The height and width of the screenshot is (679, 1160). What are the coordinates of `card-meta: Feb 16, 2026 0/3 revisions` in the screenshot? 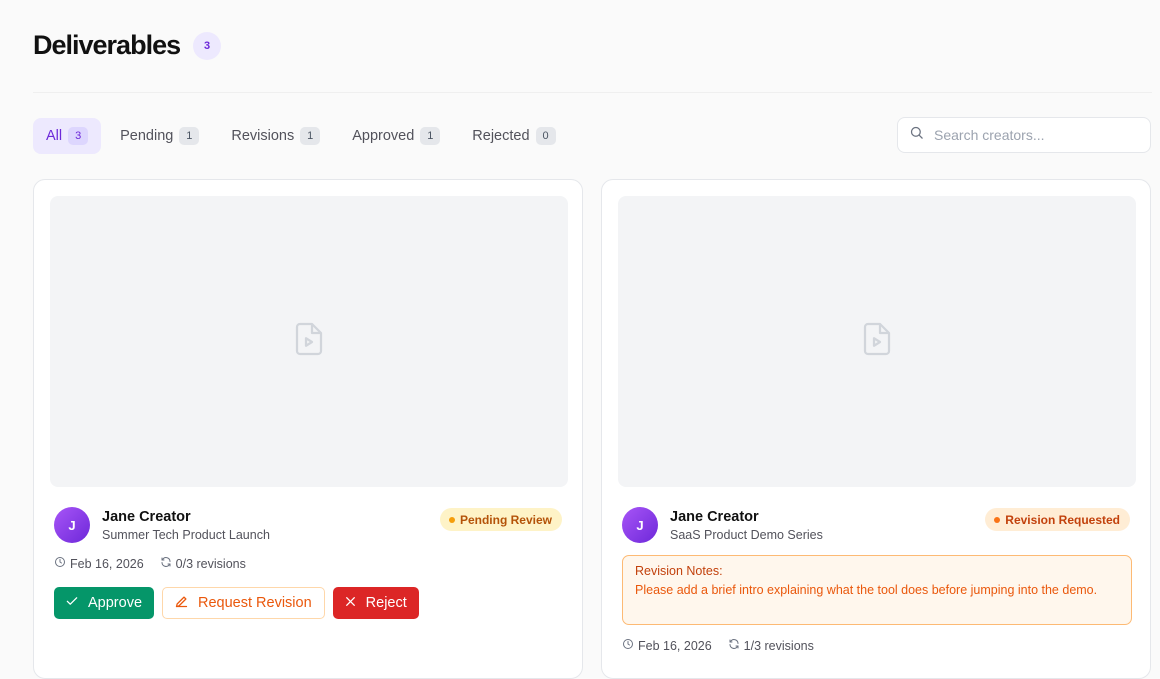 It's located at (158, 563).